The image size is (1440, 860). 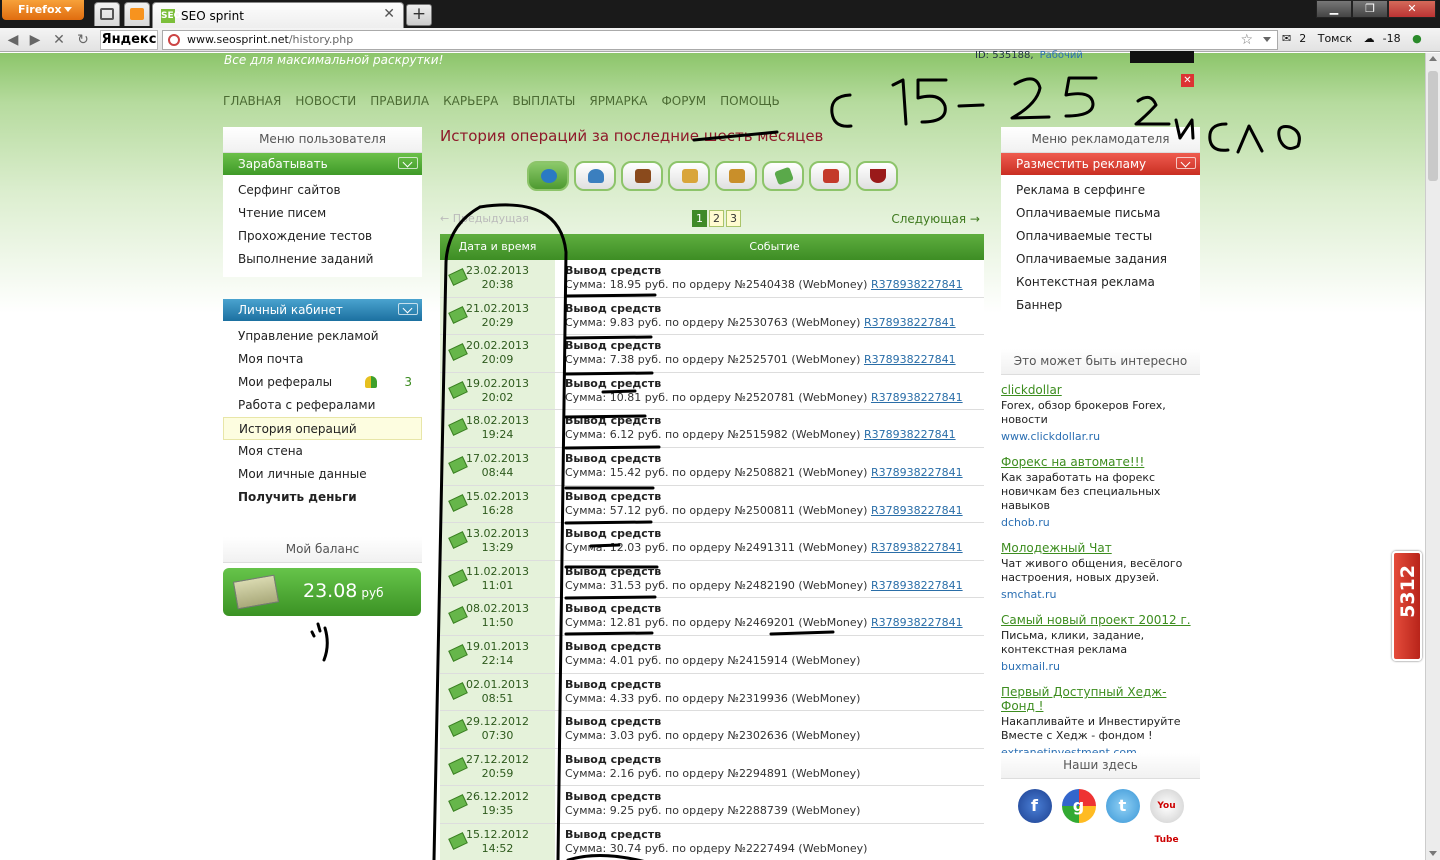 What do you see at coordinates (322, 497) in the screenshot?
I see `menu-item-get-money: Получить деньги` at bounding box center [322, 497].